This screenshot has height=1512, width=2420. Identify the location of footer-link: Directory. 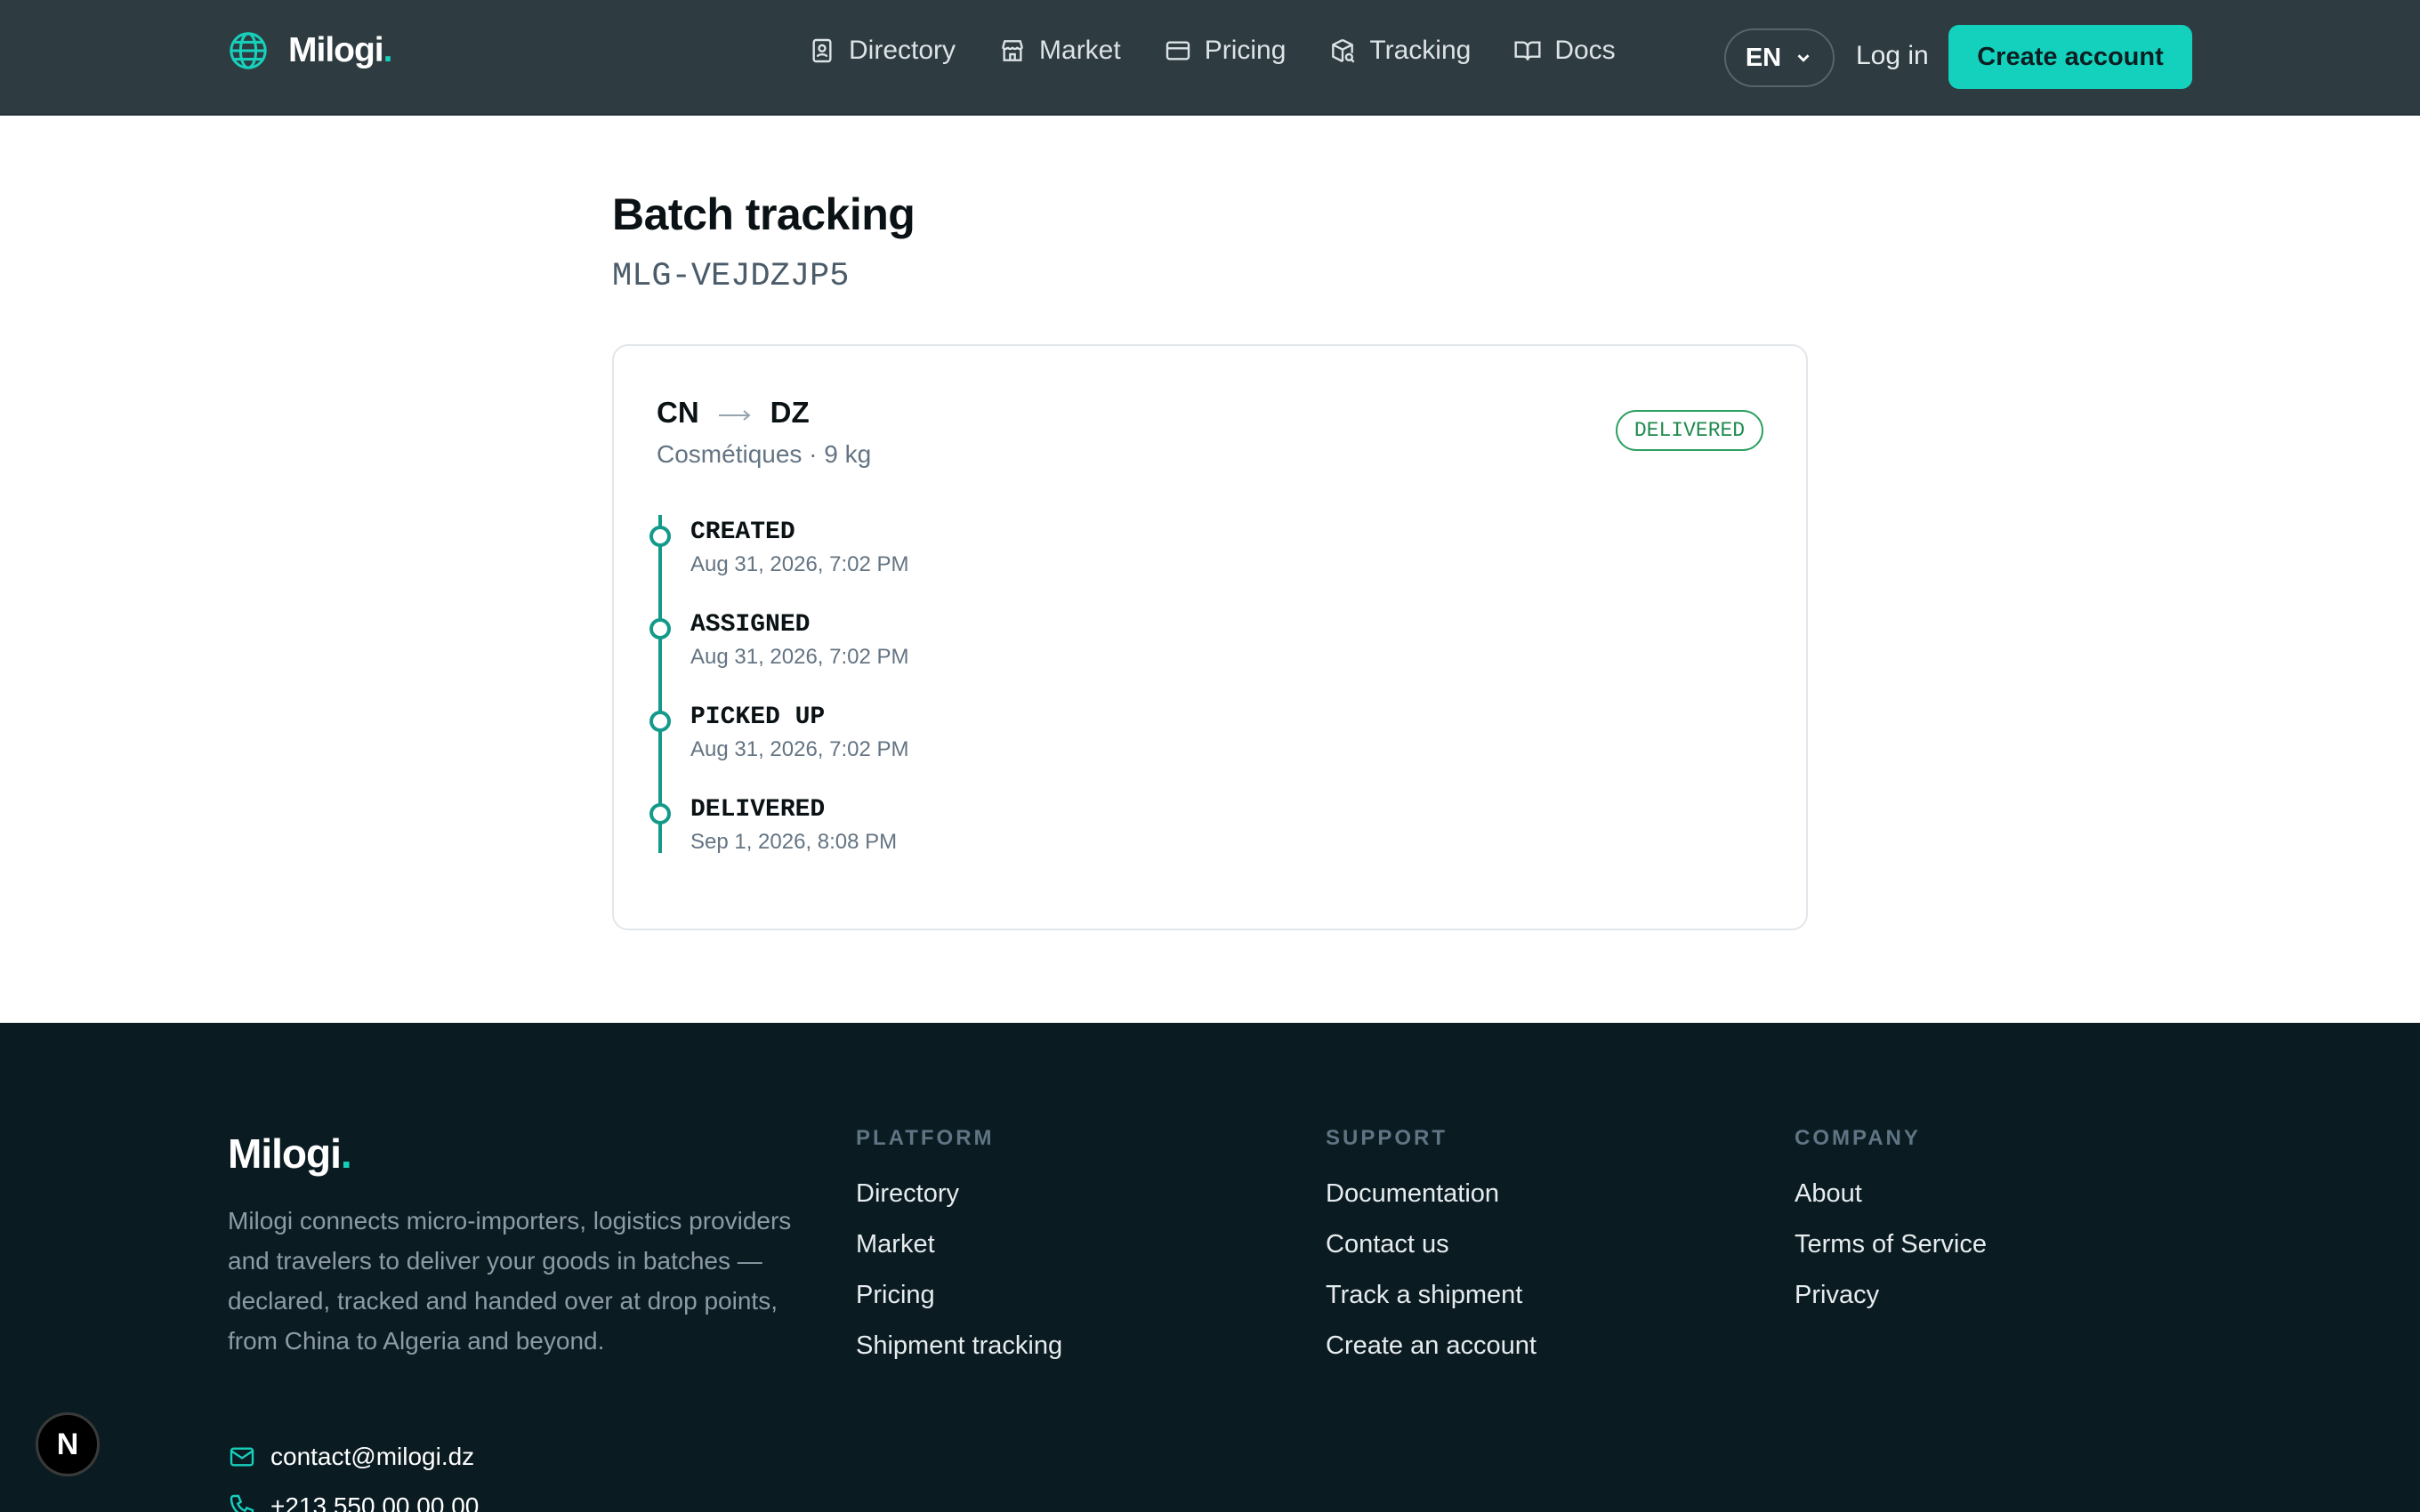
(959, 1194).